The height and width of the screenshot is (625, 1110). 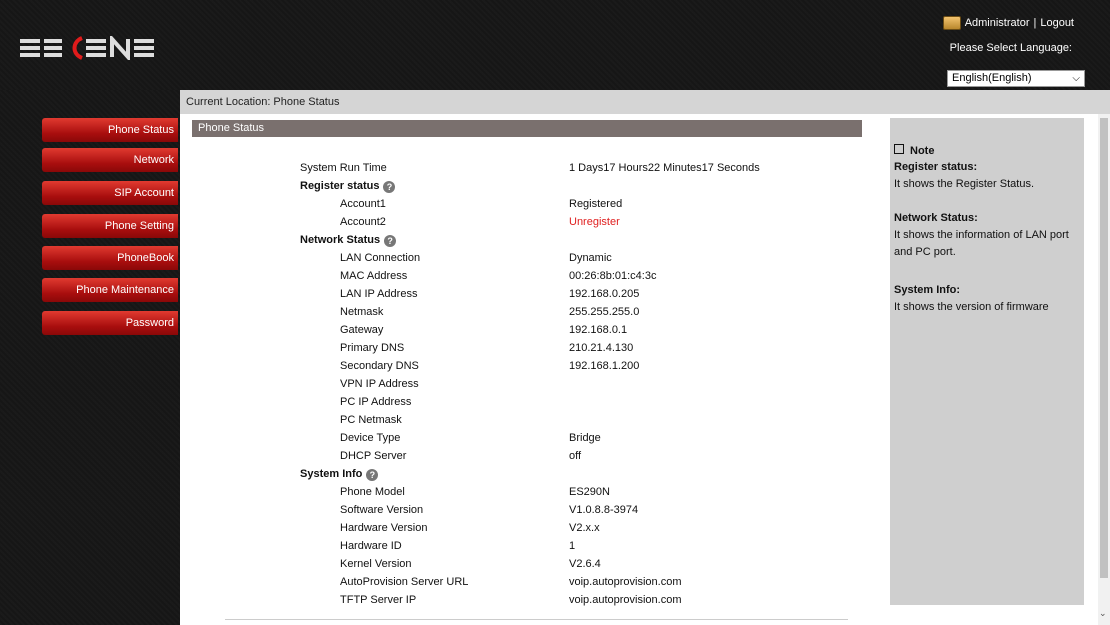 I want to click on row-label: System Run Time, so click(x=343, y=168).